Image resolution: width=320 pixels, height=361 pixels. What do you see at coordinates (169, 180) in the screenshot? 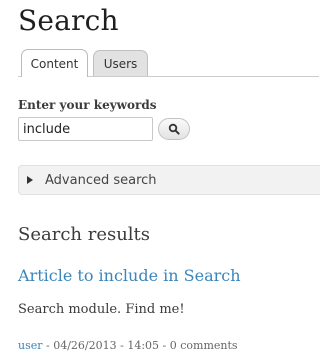
I see `advanced-search-toggle: Advanced search` at bounding box center [169, 180].